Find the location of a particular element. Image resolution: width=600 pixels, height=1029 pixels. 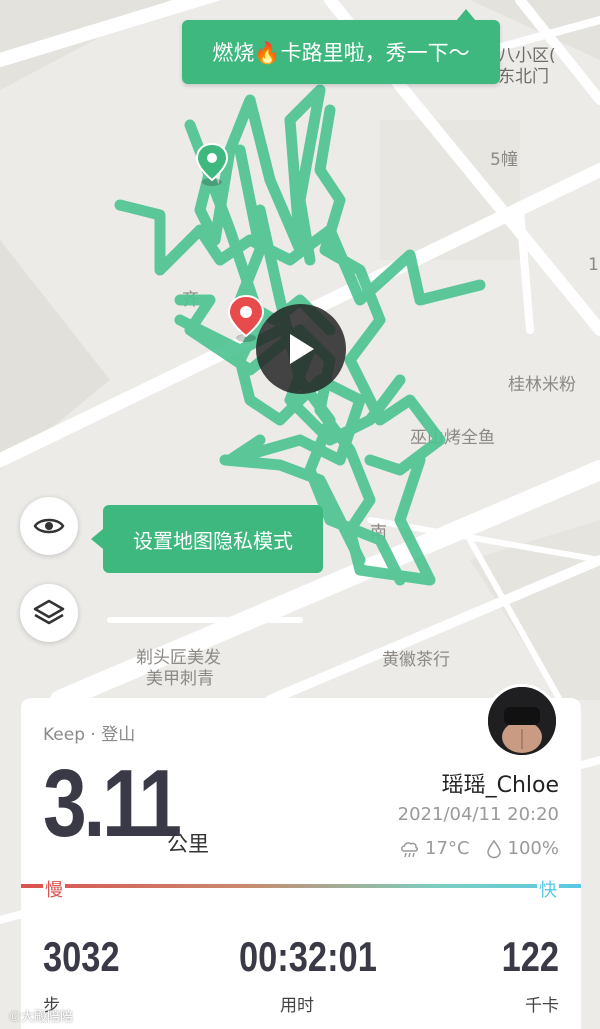

avatar is located at coordinates (522, 721).